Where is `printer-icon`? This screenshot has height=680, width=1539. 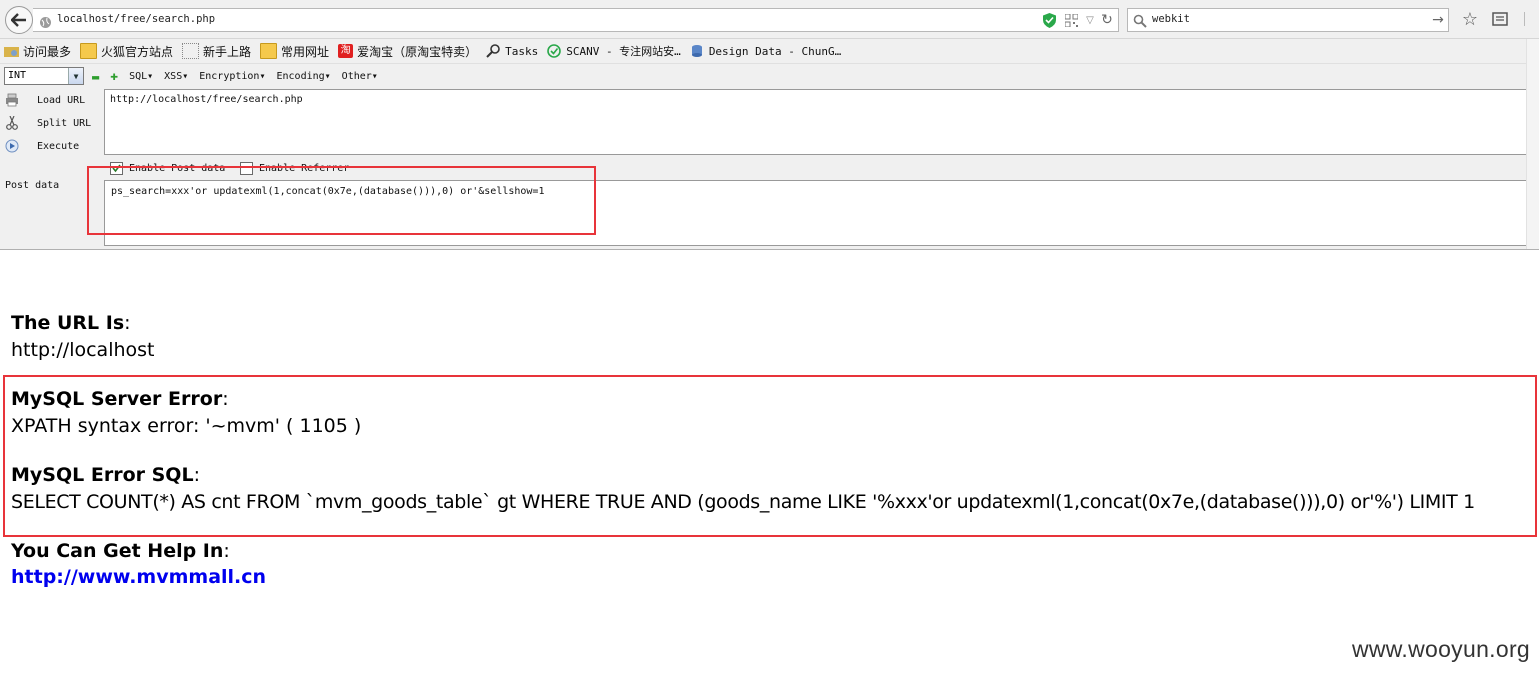 printer-icon is located at coordinates (12, 100).